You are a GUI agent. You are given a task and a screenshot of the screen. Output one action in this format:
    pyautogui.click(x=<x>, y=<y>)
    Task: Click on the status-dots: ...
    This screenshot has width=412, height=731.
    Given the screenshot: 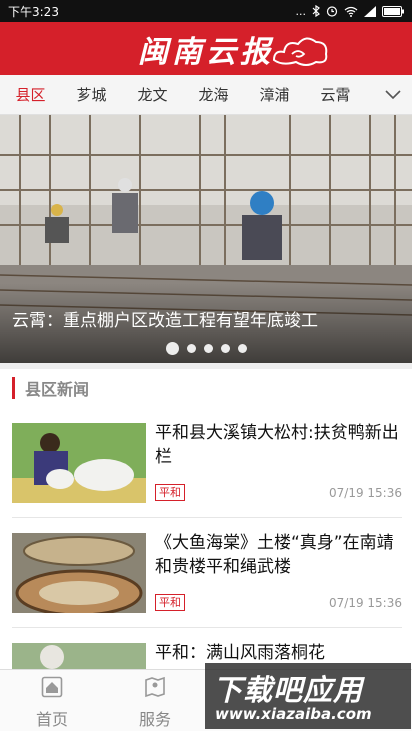 What is the action you would take?
    pyautogui.click(x=301, y=11)
    